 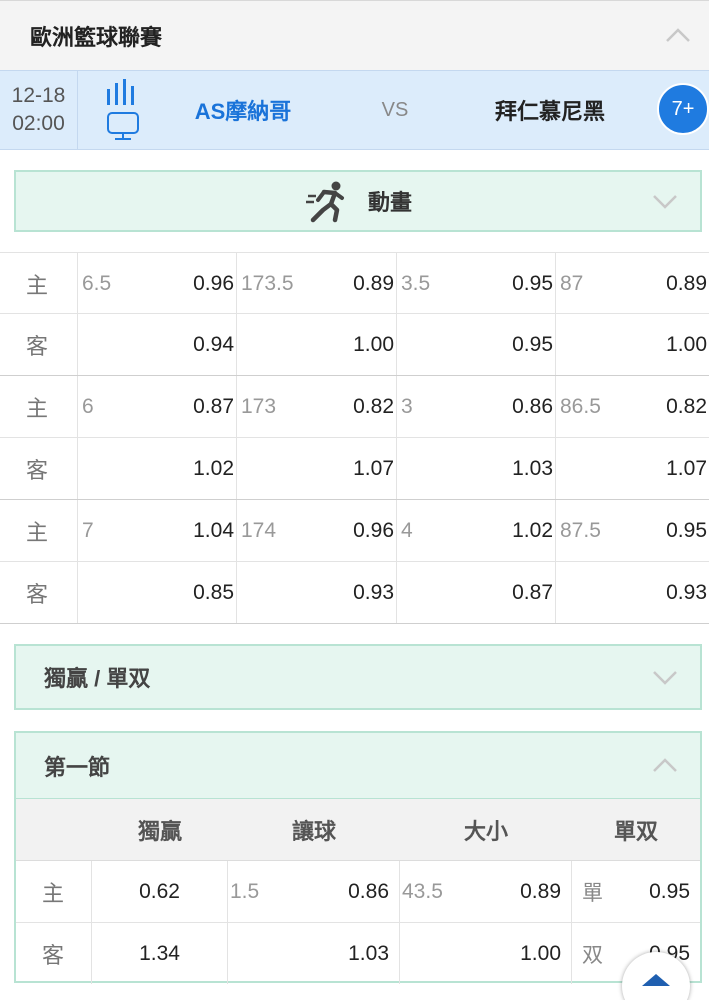 I want to click on oddeven-cell: 單 0.95, so click(x=636, y=891).